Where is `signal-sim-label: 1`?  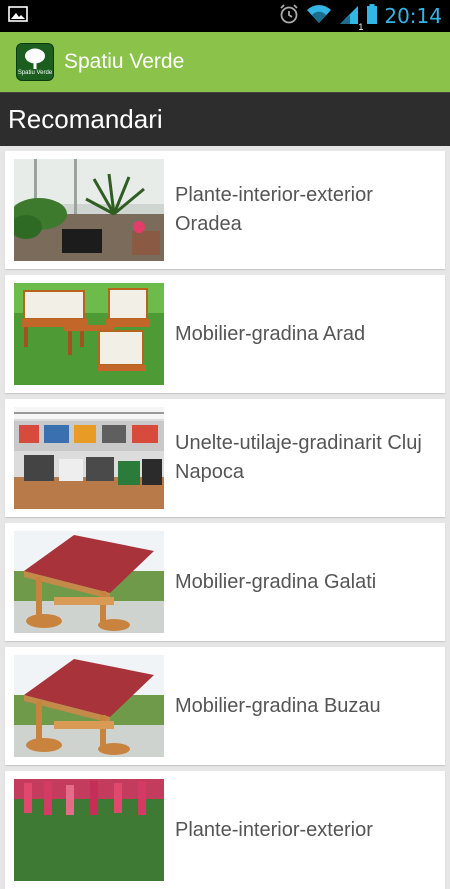
signal-sim-label: 1 is located at coordinates (361, 26).